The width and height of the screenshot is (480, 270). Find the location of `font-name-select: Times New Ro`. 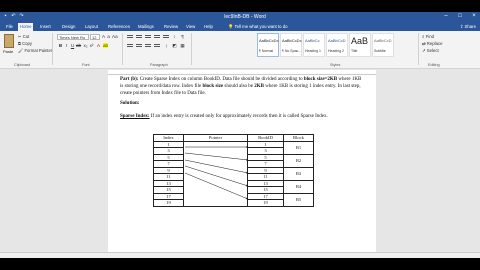

font-name-select: Times New Ro is located at coordinates (73, 37).